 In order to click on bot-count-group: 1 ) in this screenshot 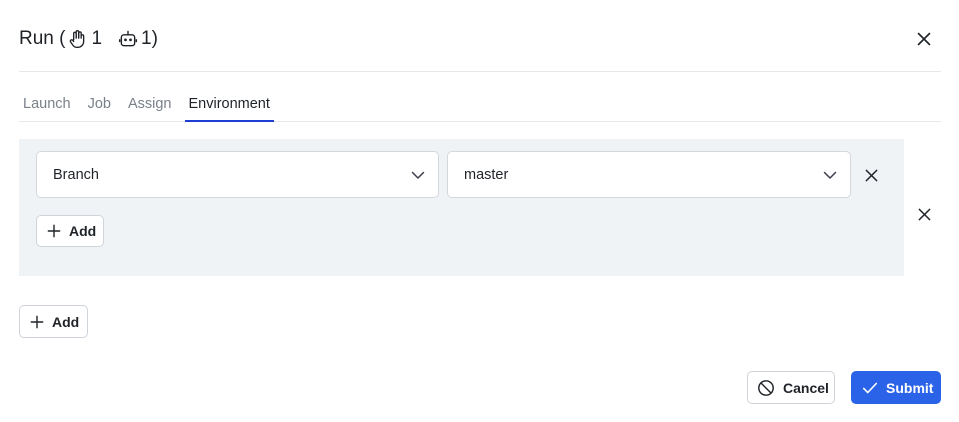, I will do `click(138, 39)`.